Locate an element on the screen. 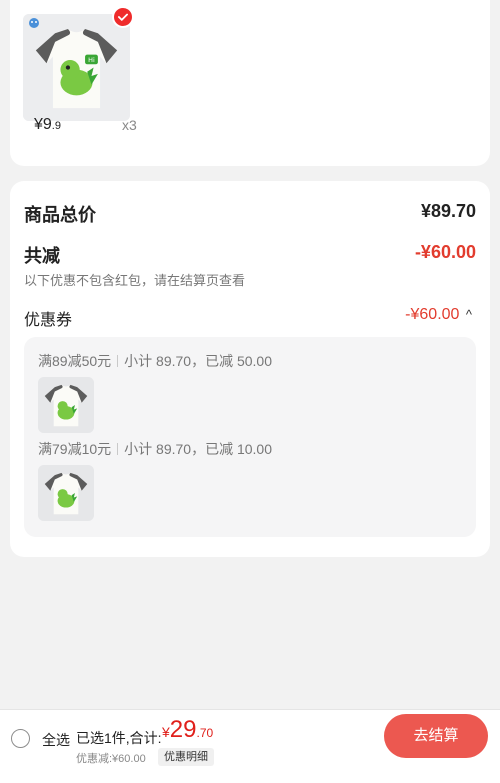  checkout-bar: 全选 已选1件,合计: ¥29.70 优惠减:¥60.00 优惠明细 去结算 is located at coordinates (250, 746).